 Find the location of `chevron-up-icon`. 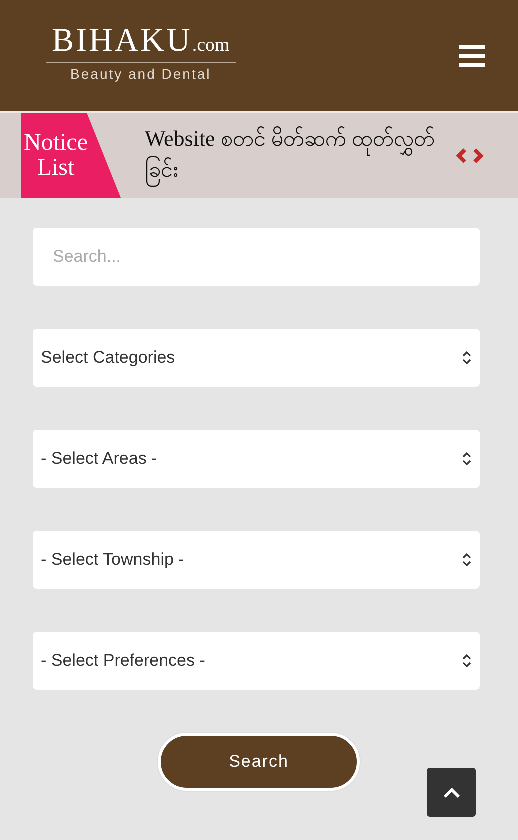

chevron-up-icon is located at coordinates (451, 792).